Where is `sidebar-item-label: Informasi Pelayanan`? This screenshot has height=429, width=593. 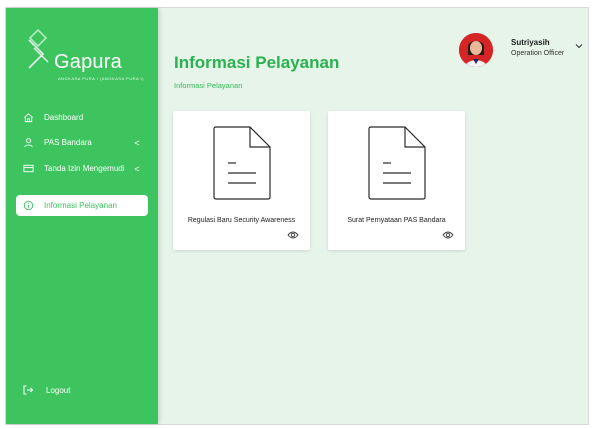 sidebar-item-label: Informasi Pelayanan is located at coordinates (80, 205).